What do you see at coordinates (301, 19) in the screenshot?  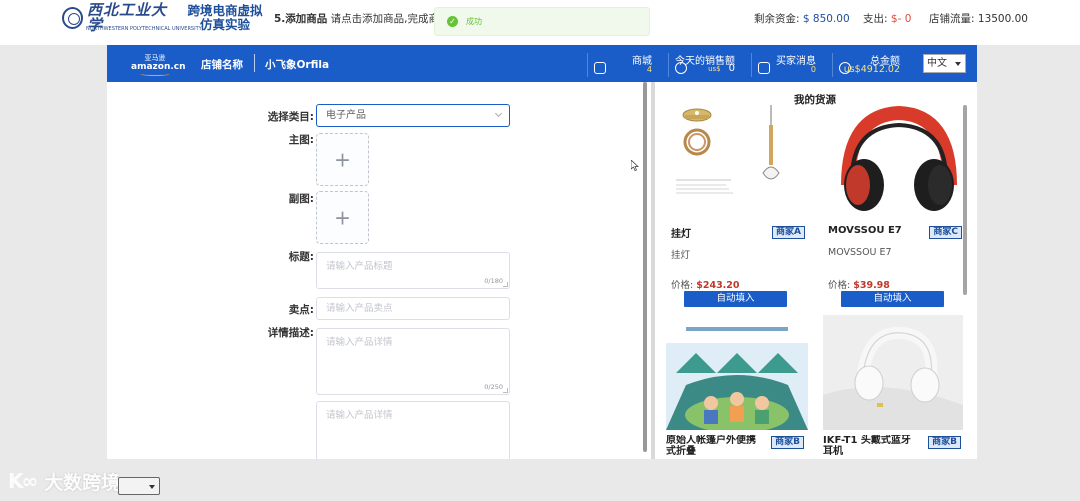 I see `step-label: 5.添加商品` at bounding box center [301, 19].